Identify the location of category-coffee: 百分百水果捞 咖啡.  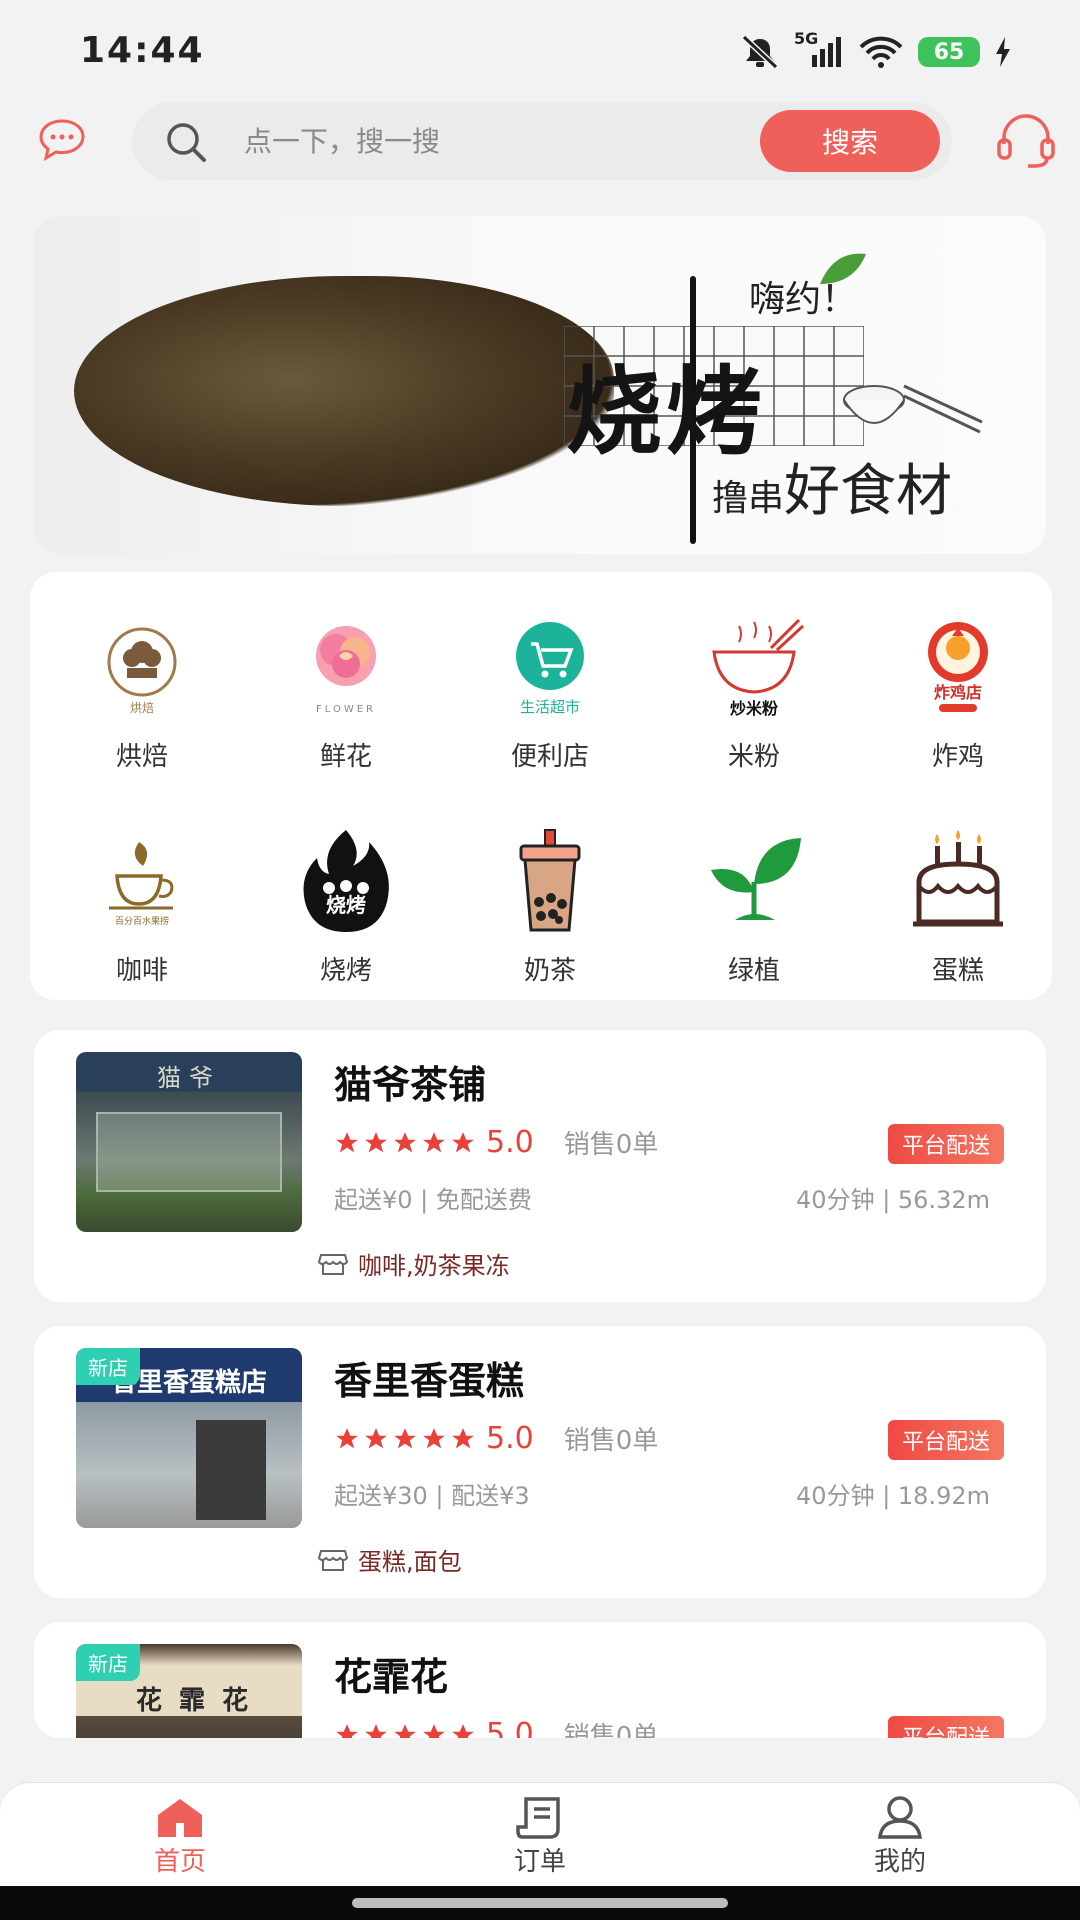
(142, 906).